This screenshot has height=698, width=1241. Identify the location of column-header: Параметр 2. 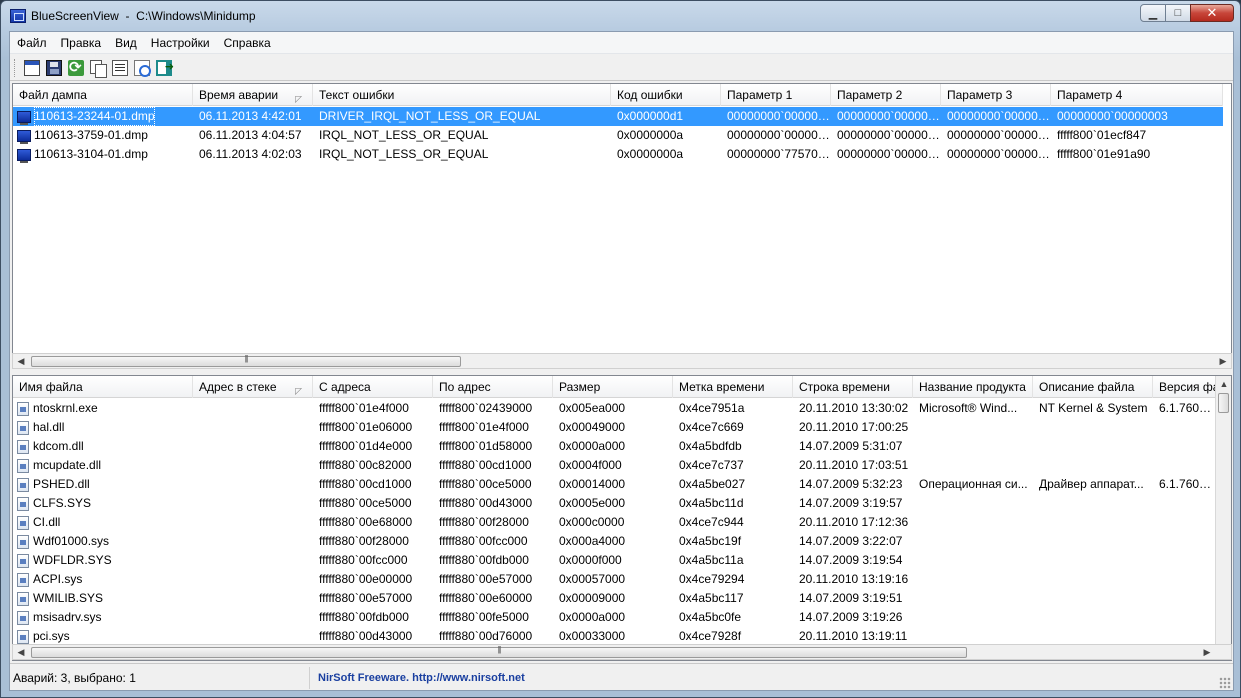
(886, 95).